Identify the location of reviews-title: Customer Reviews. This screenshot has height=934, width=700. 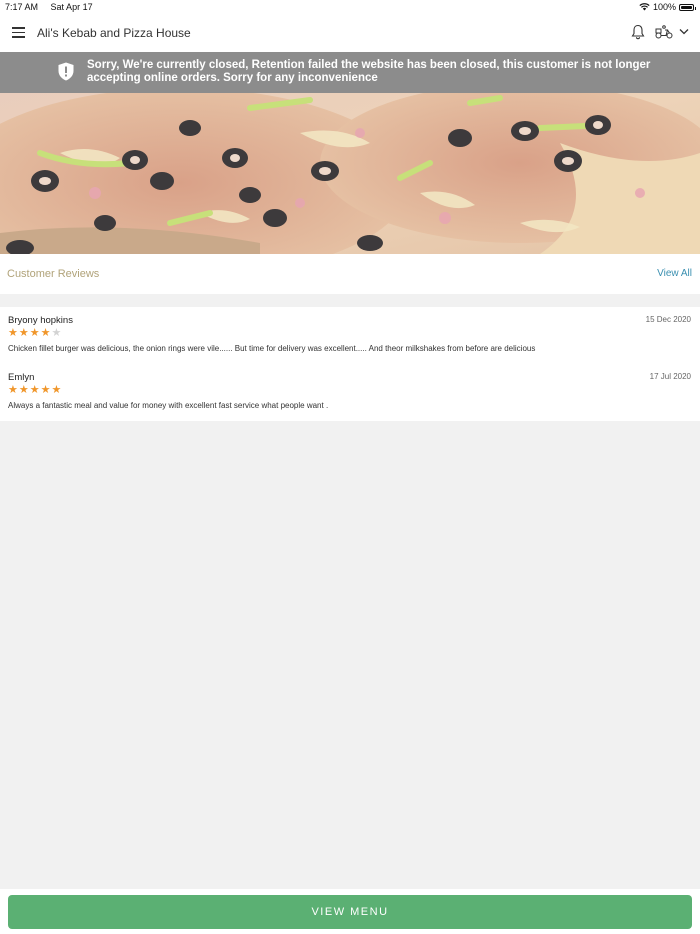
(53, 274).